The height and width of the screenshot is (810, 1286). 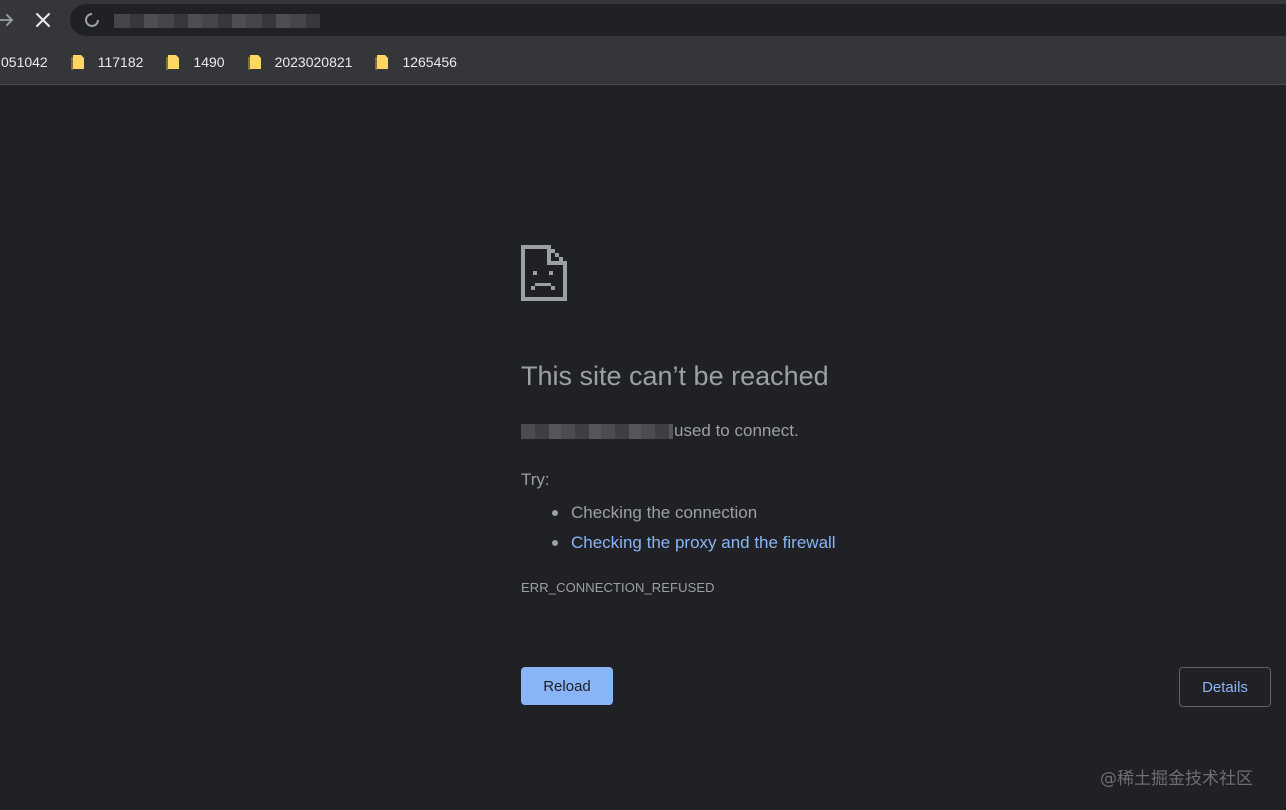 I want to click on suggestion-item: Checking the connection, so click(x=678, y=513).